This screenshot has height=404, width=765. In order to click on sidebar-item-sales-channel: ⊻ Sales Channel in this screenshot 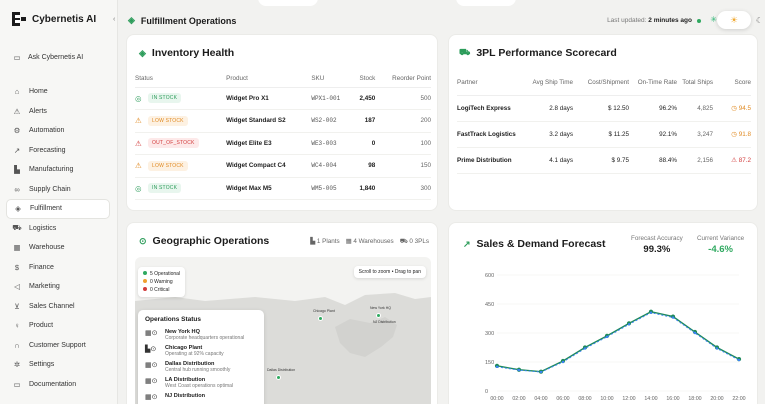, I will do `click(58, 307)`.